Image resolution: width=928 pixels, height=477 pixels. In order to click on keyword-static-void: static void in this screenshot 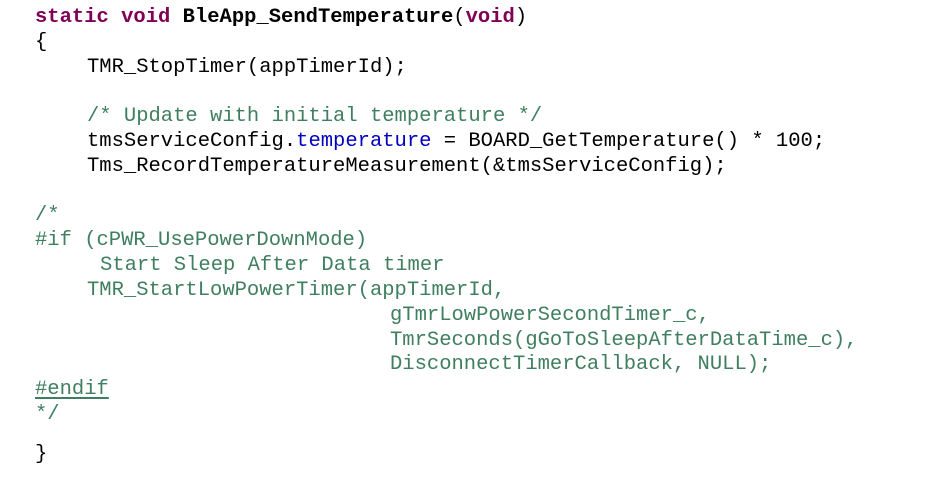, I will do `click(103, 17)`.